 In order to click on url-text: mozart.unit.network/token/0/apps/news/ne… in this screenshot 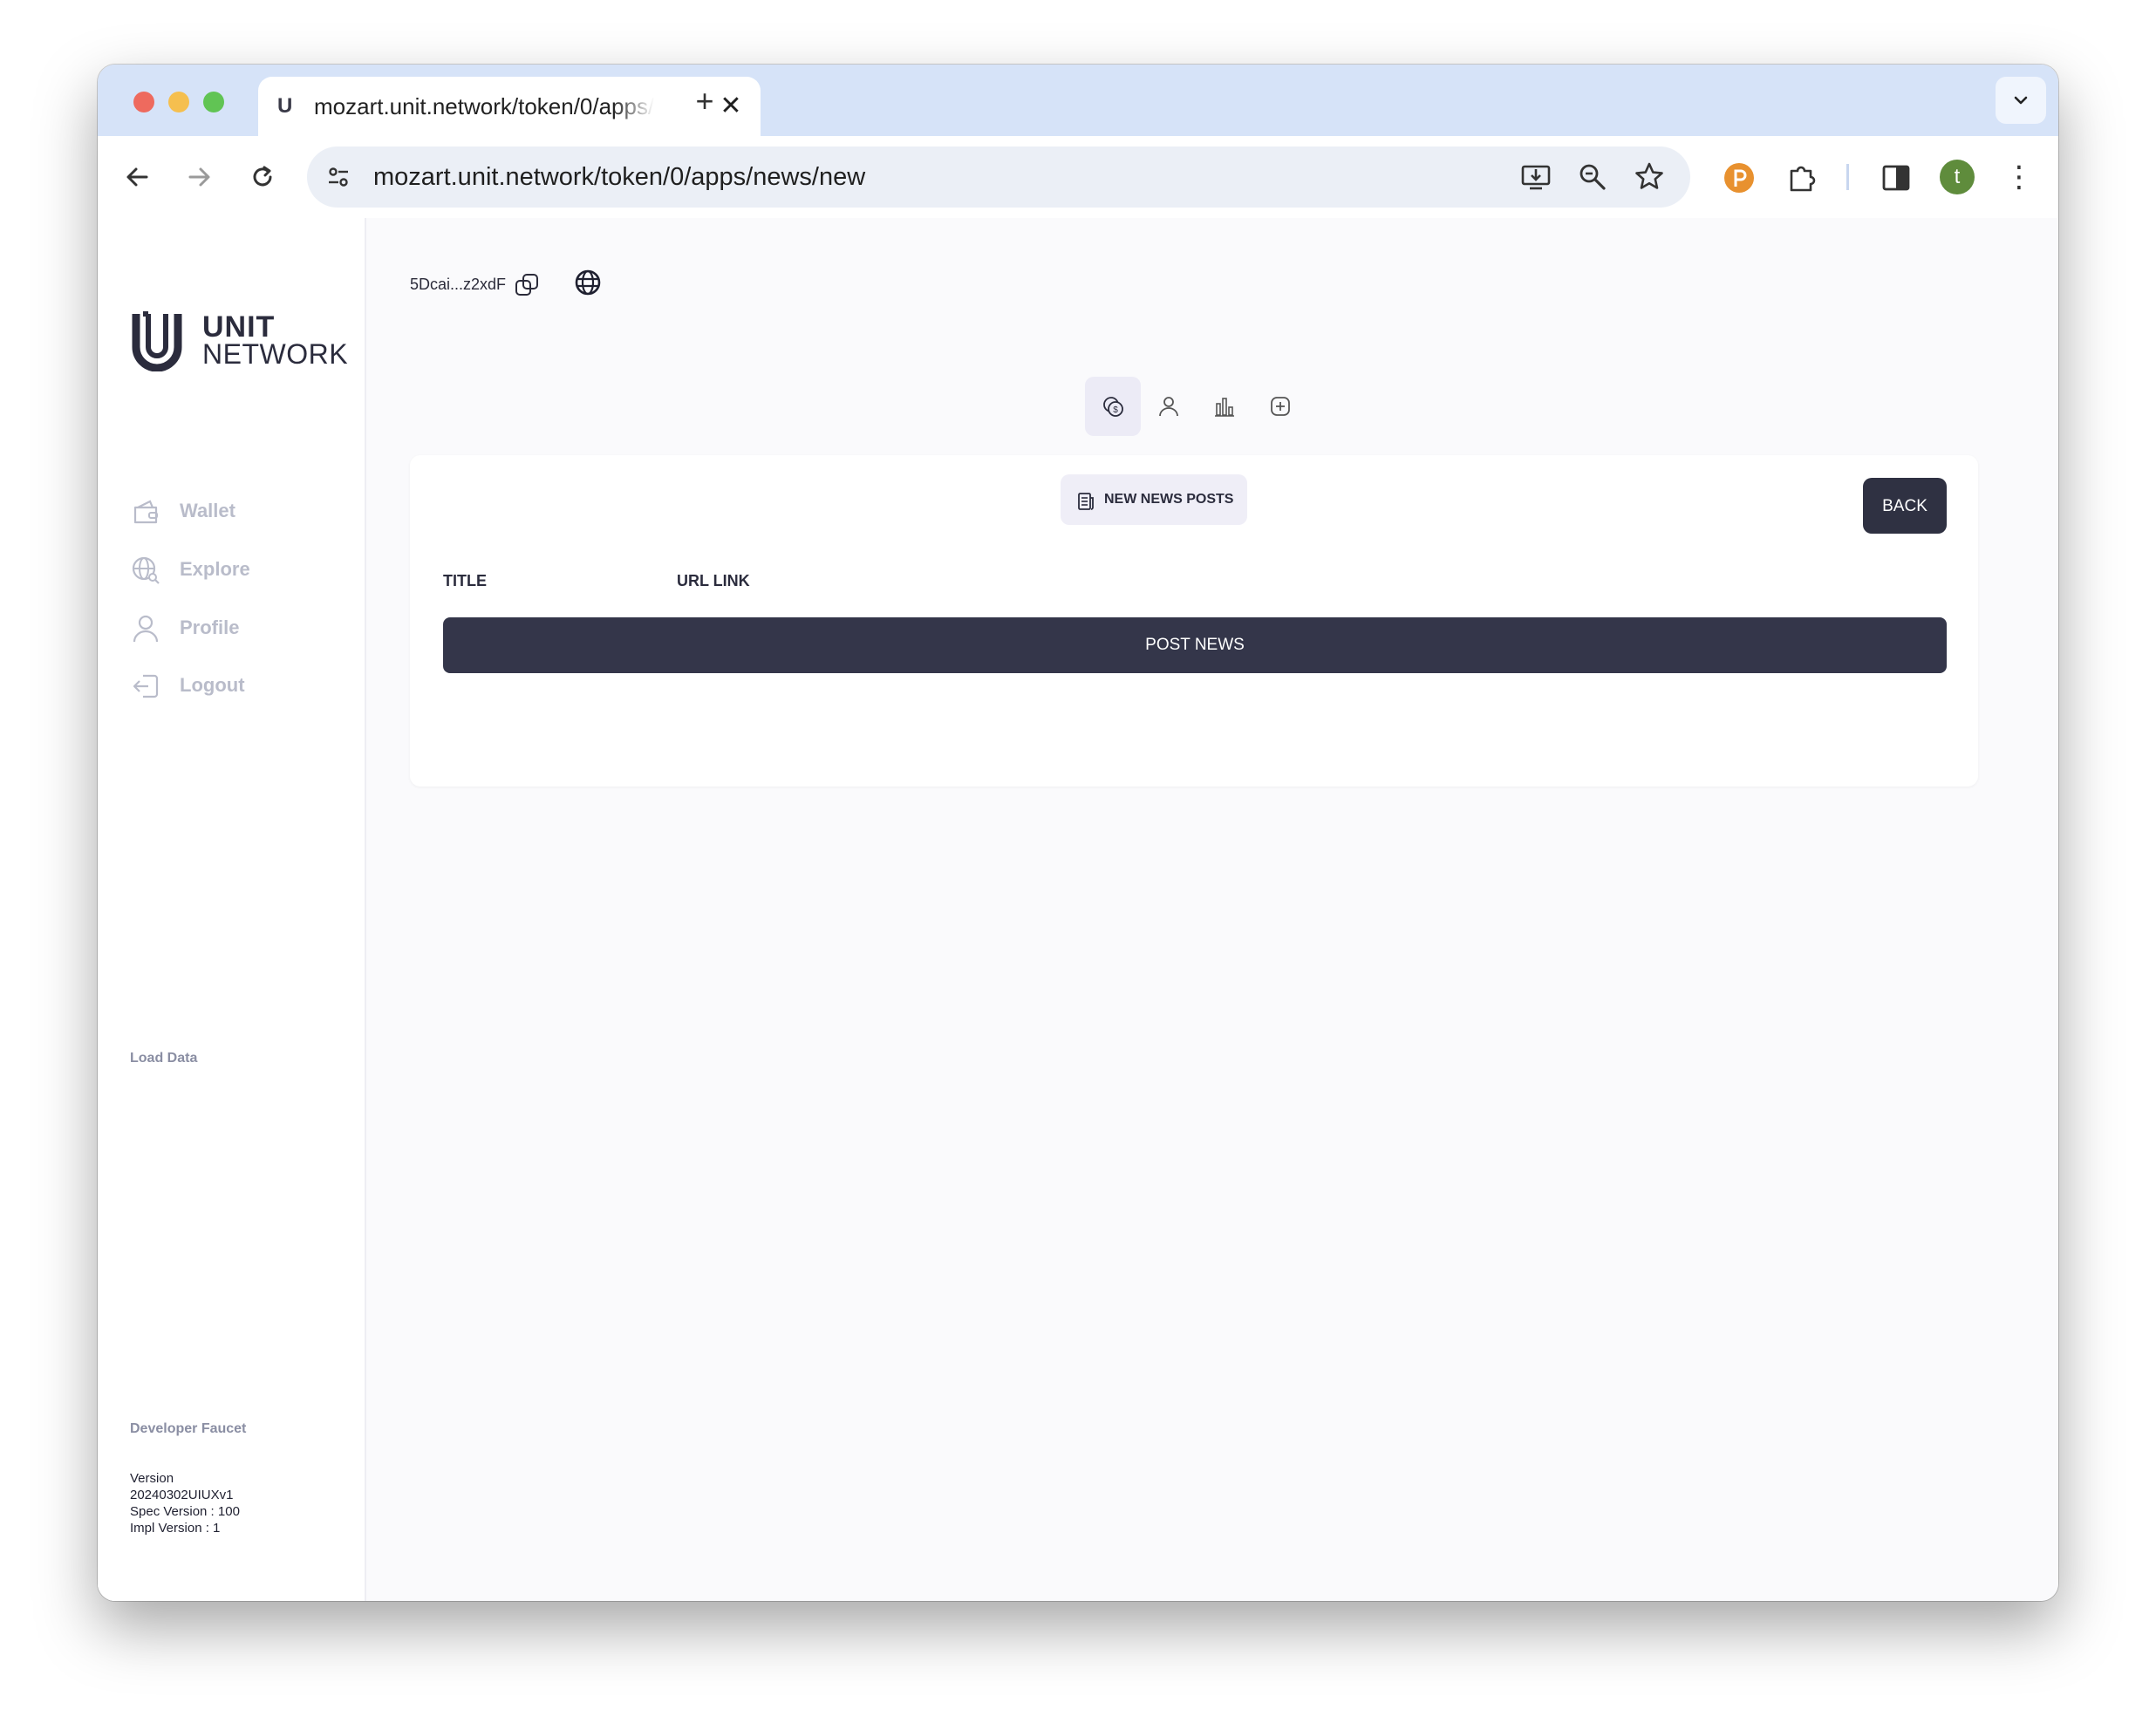, I will do `click(619, 177)`.